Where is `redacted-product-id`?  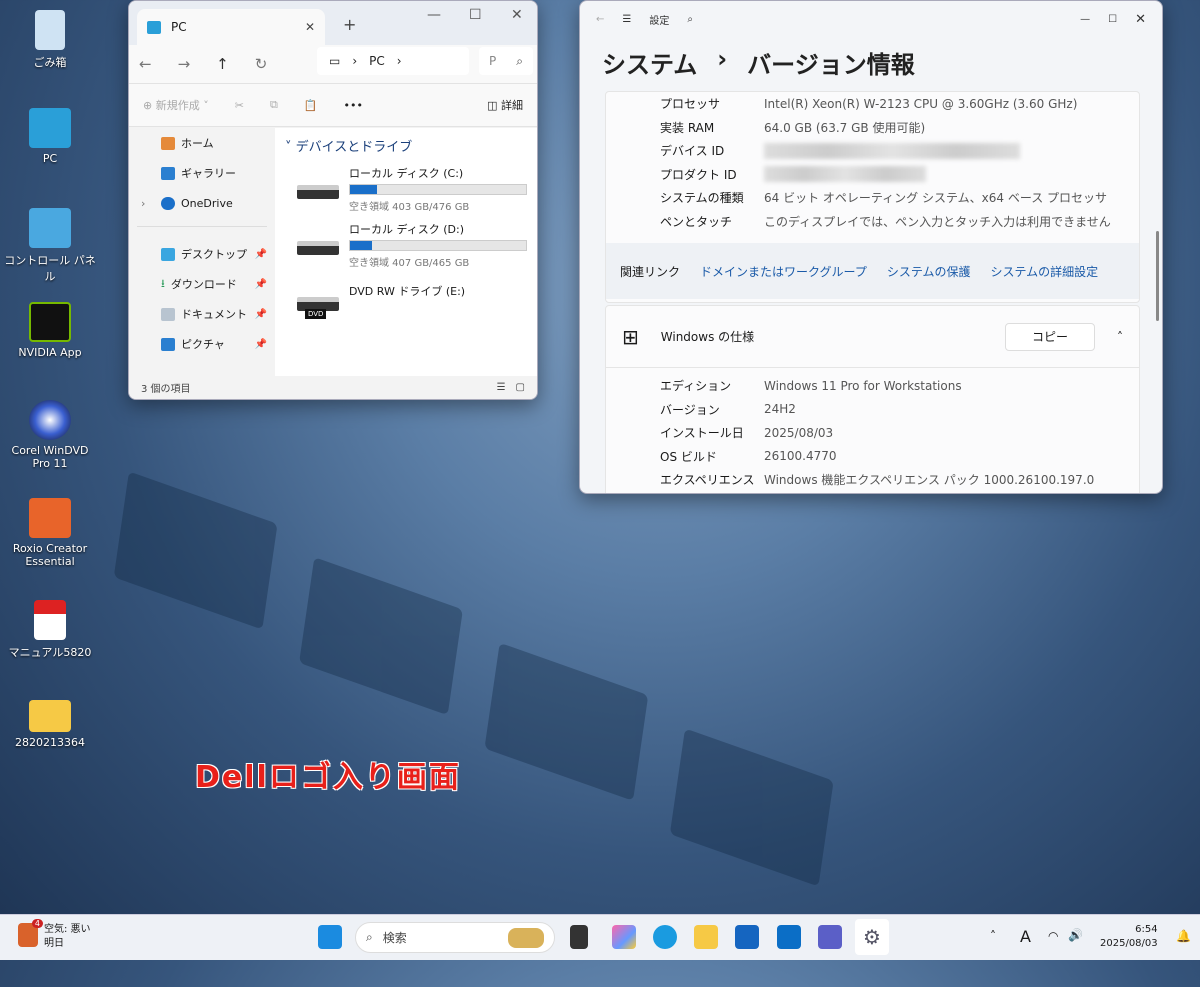
redacted-product-id is located at coordinates (845, 174).